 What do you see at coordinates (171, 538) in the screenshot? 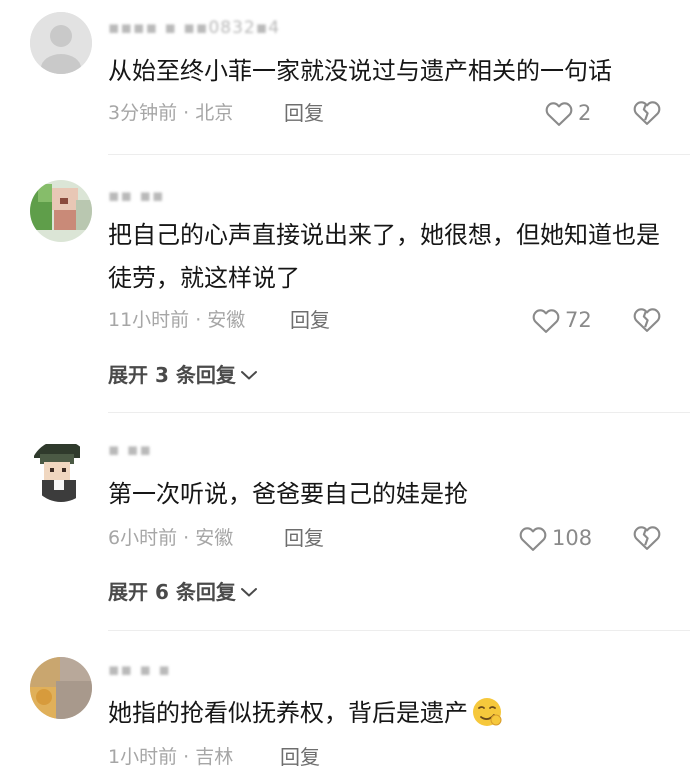
I see `comment-meta: 6小时前 · 安徽` at bounding box center [171, 538].